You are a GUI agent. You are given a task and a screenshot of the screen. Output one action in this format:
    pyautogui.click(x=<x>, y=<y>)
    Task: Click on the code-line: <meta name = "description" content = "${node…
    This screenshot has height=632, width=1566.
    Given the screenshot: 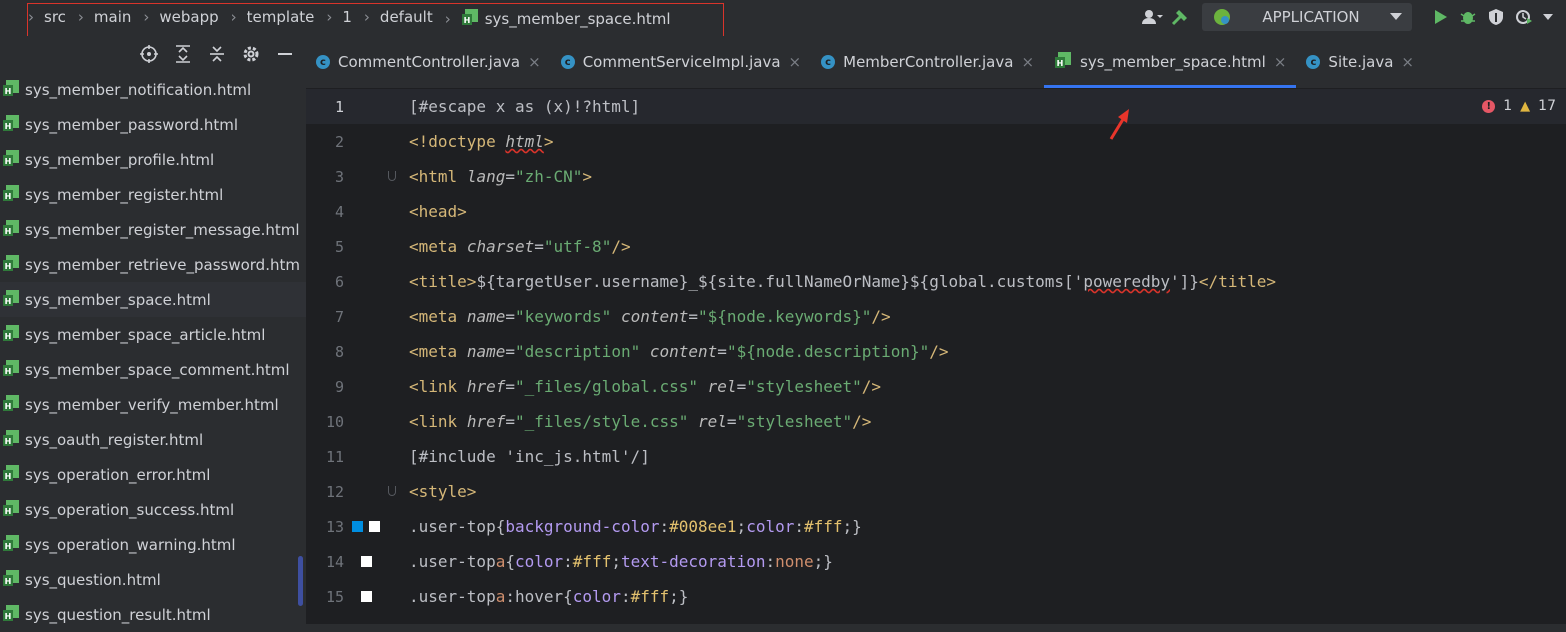 What is the action you would take?
    pyautogui.click(x=987, y=351)
    